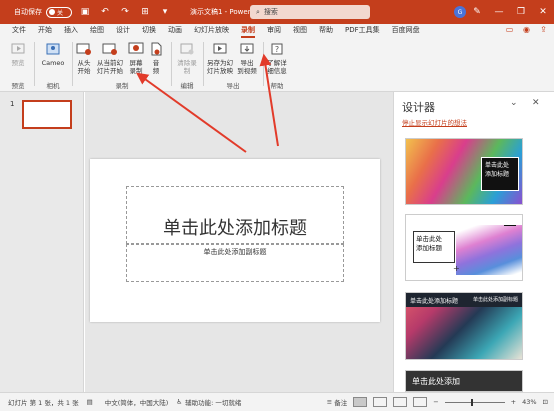 This screenshot has width=554, height=411. Describe the element at coordinates (400, 402) in the screenshot. I see `reading-view-button` at that location.